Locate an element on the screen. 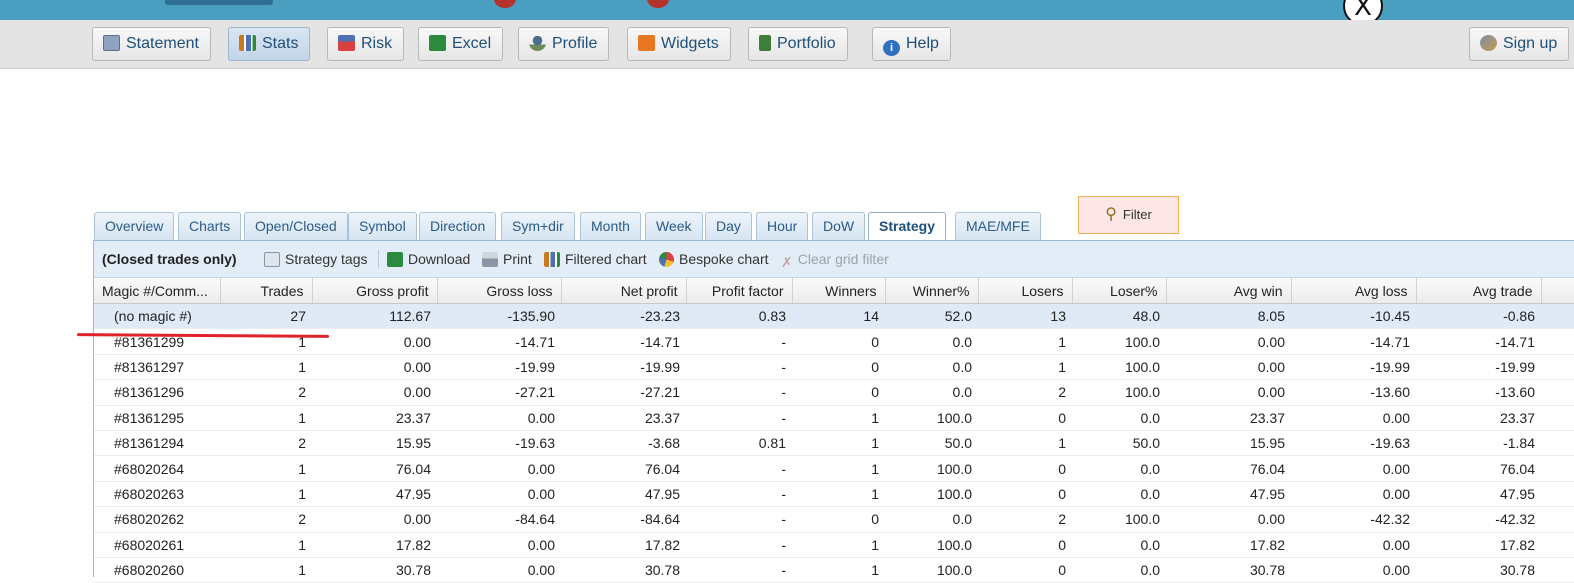 This screenshot has height=583, width=1574. tab-symbol: Symbol is located at coordinates (382, 226).